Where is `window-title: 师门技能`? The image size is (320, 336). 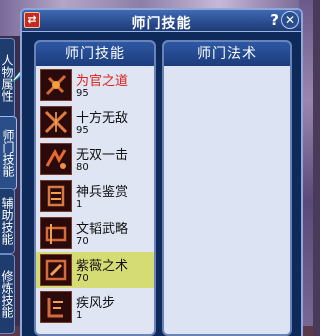
window-title: 师门技能 is located at coordinates (161, 24).